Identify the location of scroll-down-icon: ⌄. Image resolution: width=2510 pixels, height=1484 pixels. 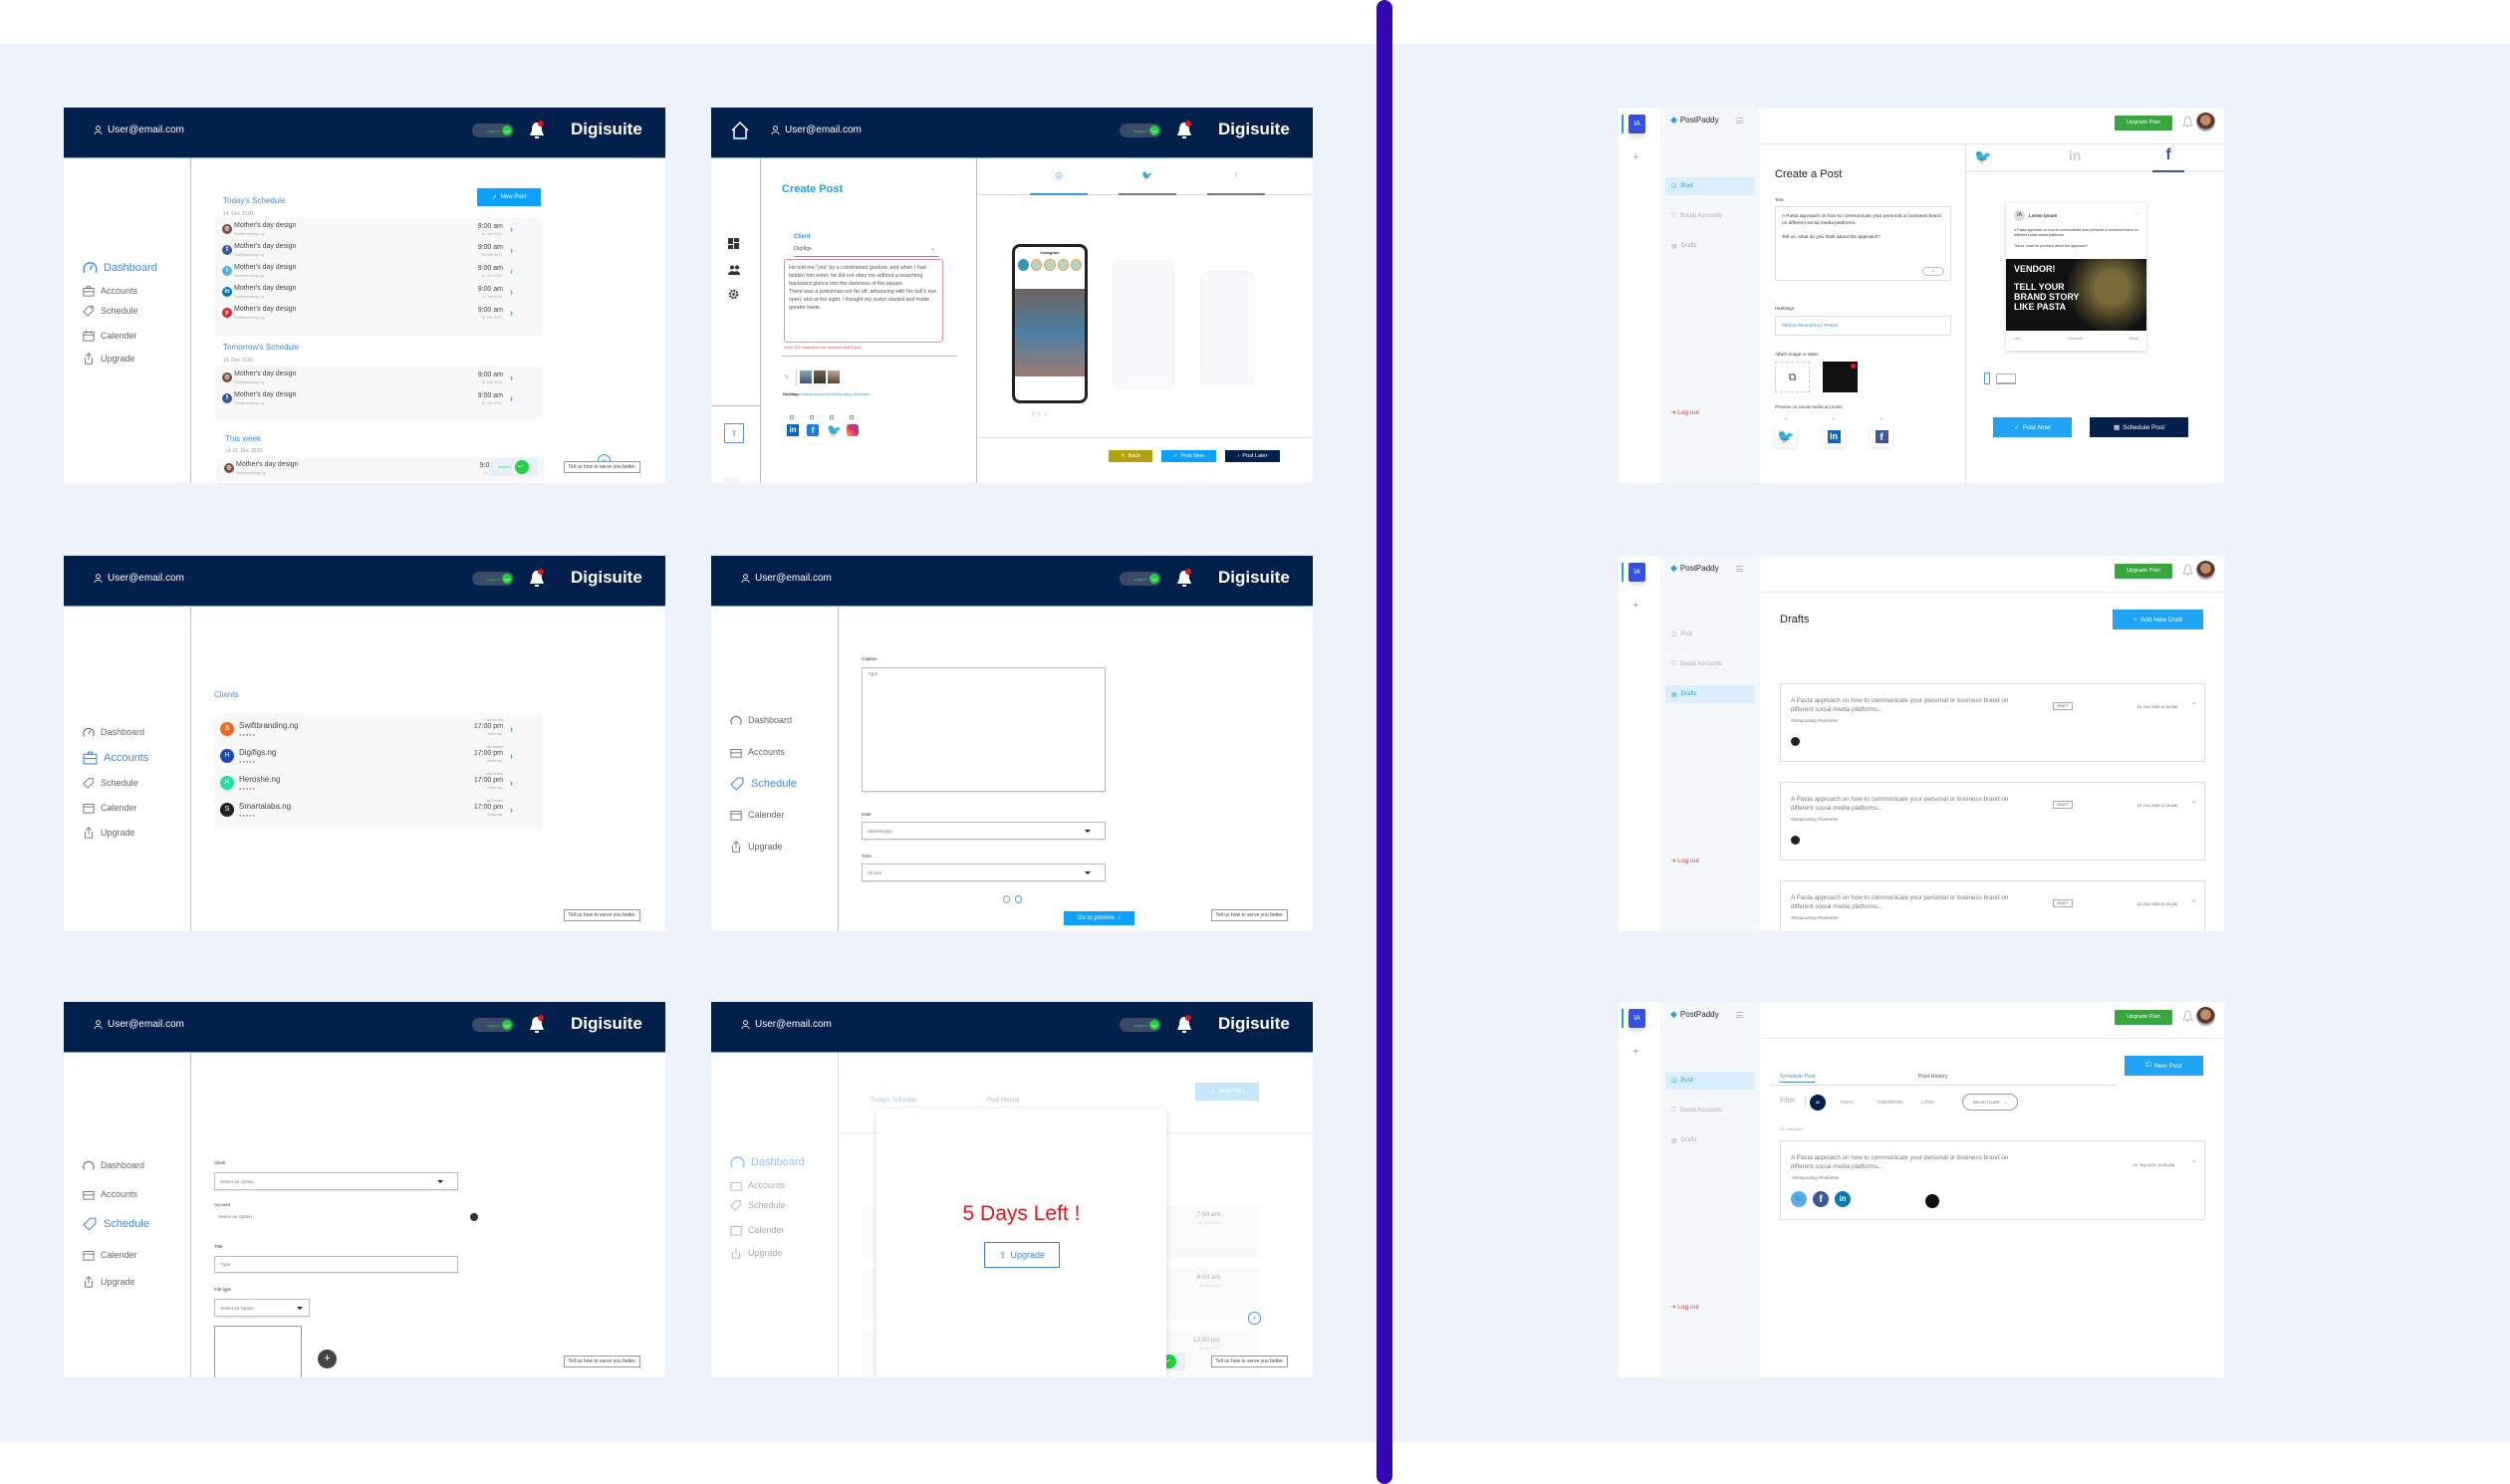
(1254, 1318).